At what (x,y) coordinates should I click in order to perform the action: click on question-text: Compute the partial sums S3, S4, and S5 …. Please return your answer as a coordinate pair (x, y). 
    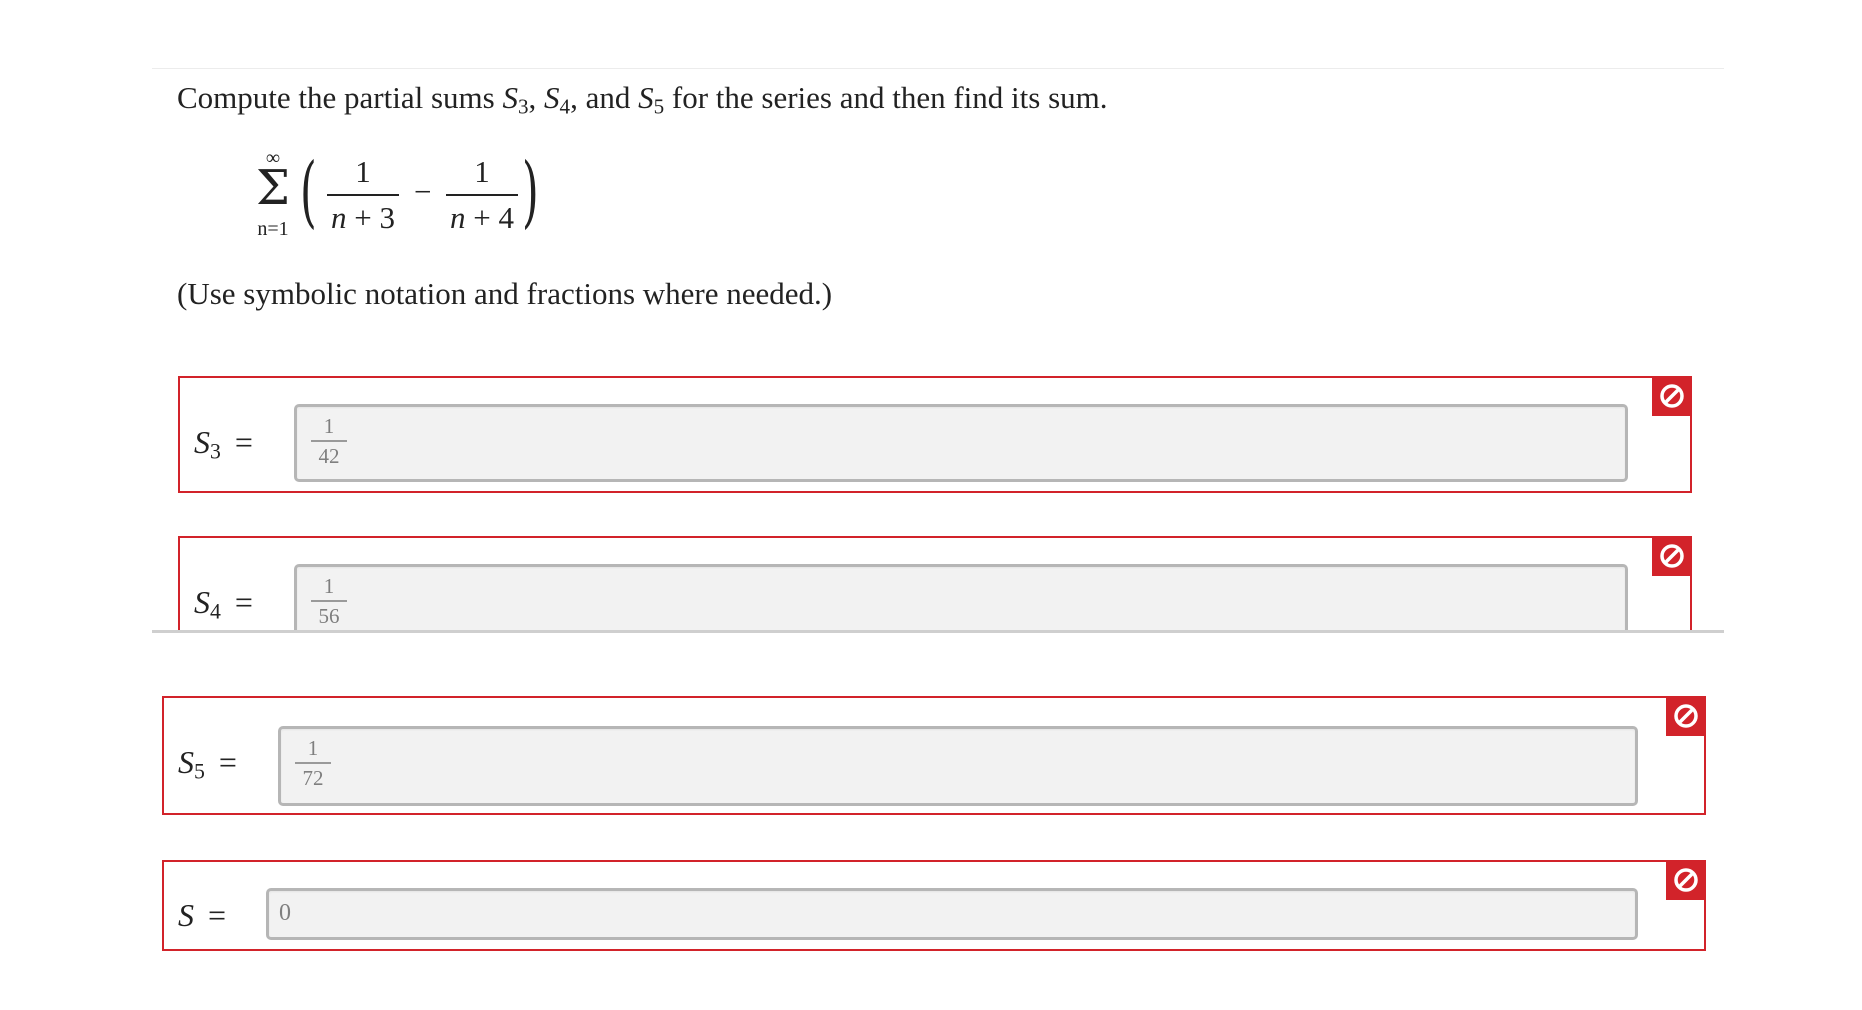
    Looking at the image, I should click on (642, 99).